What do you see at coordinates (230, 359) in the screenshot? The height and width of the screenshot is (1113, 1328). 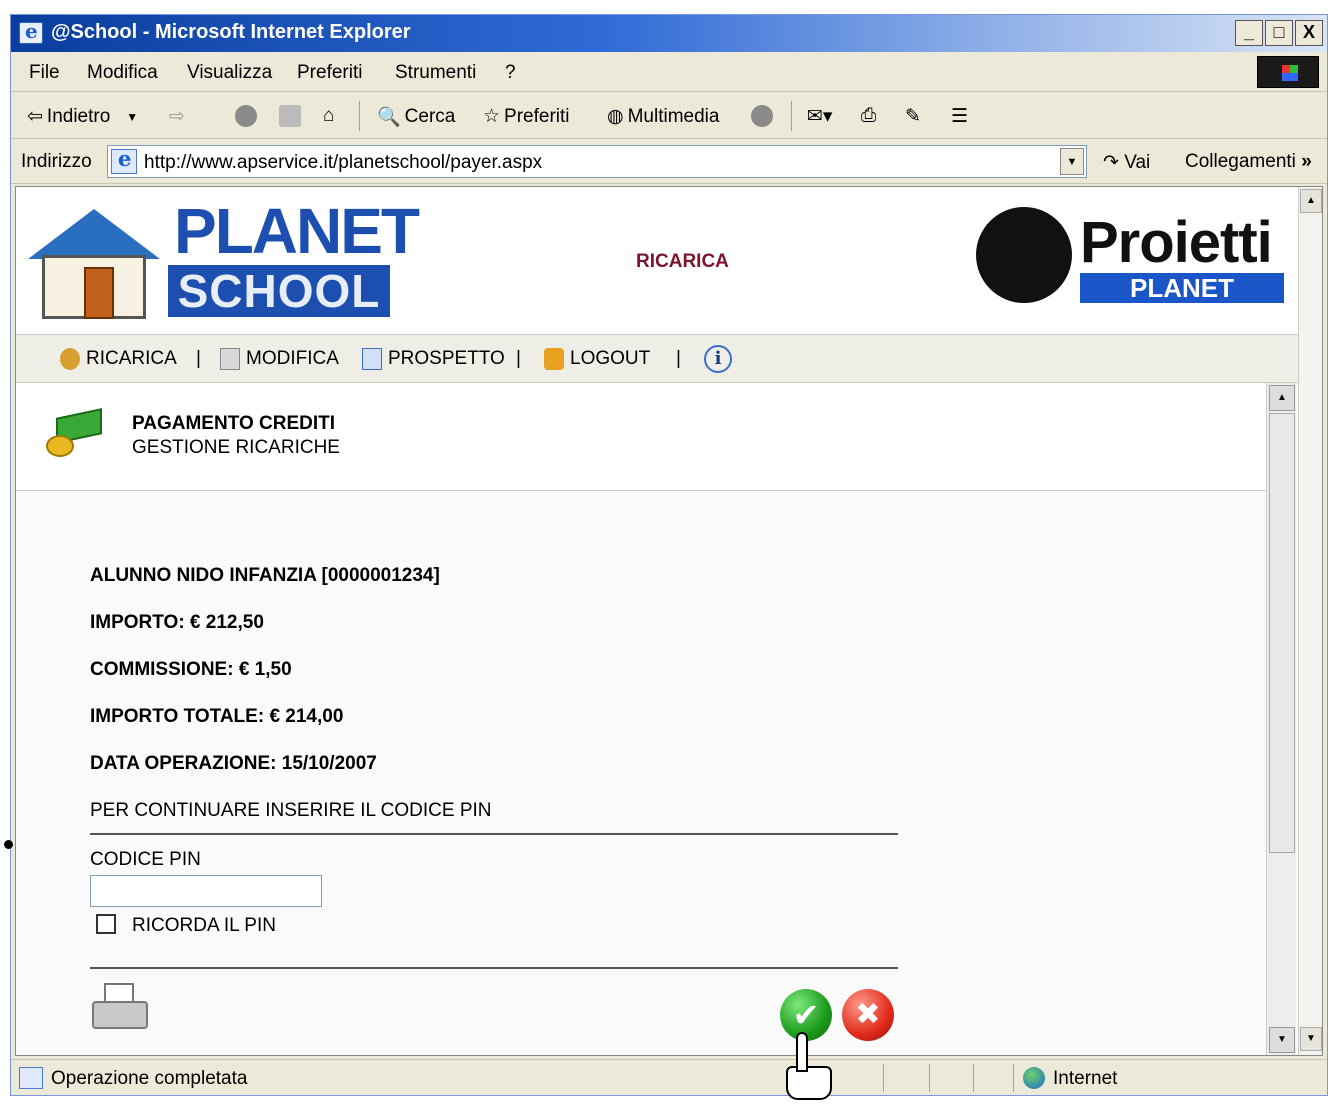 I see `edit-doc-icon` at bounding box center [230, 359].